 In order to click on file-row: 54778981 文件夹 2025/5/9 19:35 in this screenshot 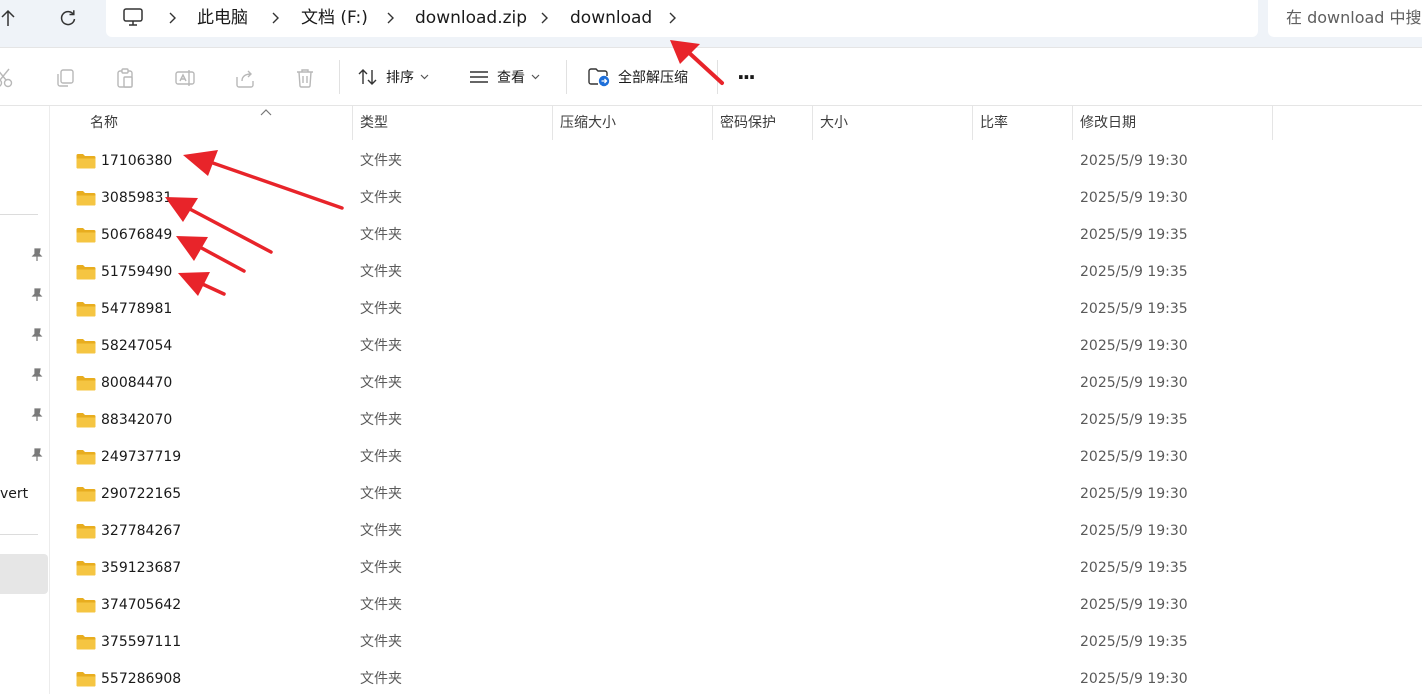, I will do `click(736, 309)`.